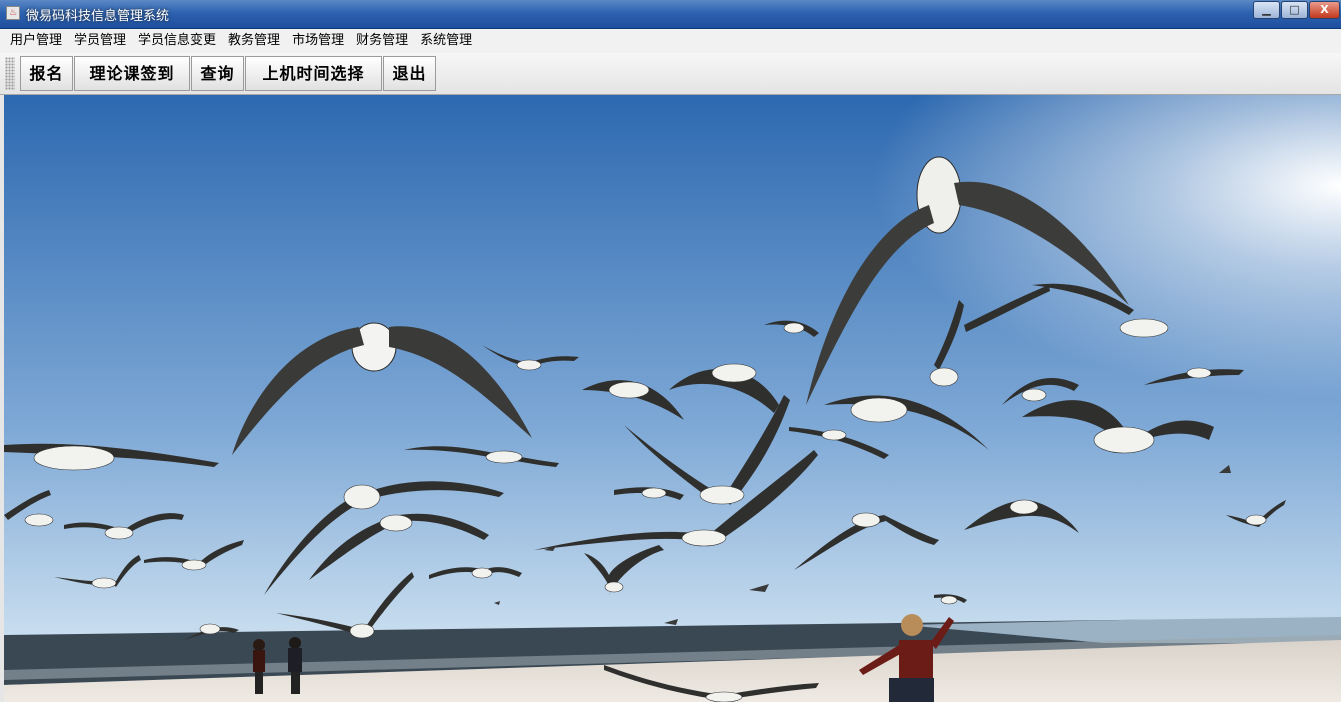  Describe the element at coordinates (1294, 10) in the screenshot. I see `maximize-button: □` at that location.